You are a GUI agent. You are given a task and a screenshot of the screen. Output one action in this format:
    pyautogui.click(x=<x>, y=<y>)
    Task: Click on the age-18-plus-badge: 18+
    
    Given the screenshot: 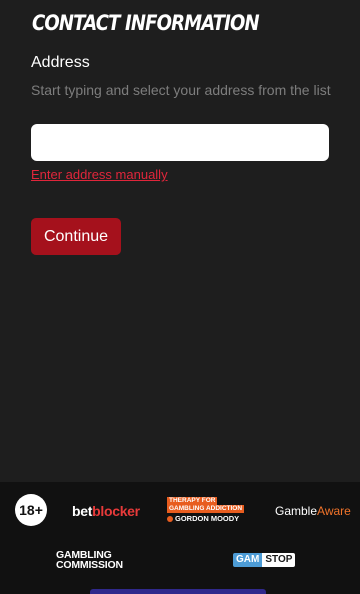 What is the action you would take?
    pyautogui.click(x=31, y=510)
    